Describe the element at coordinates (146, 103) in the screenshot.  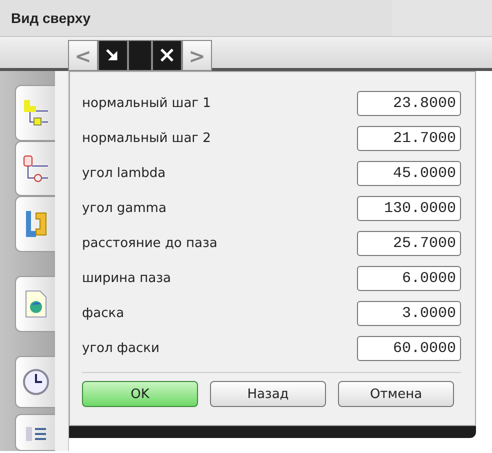
I see `parameter-label: нормальный шаг 1` at that location.